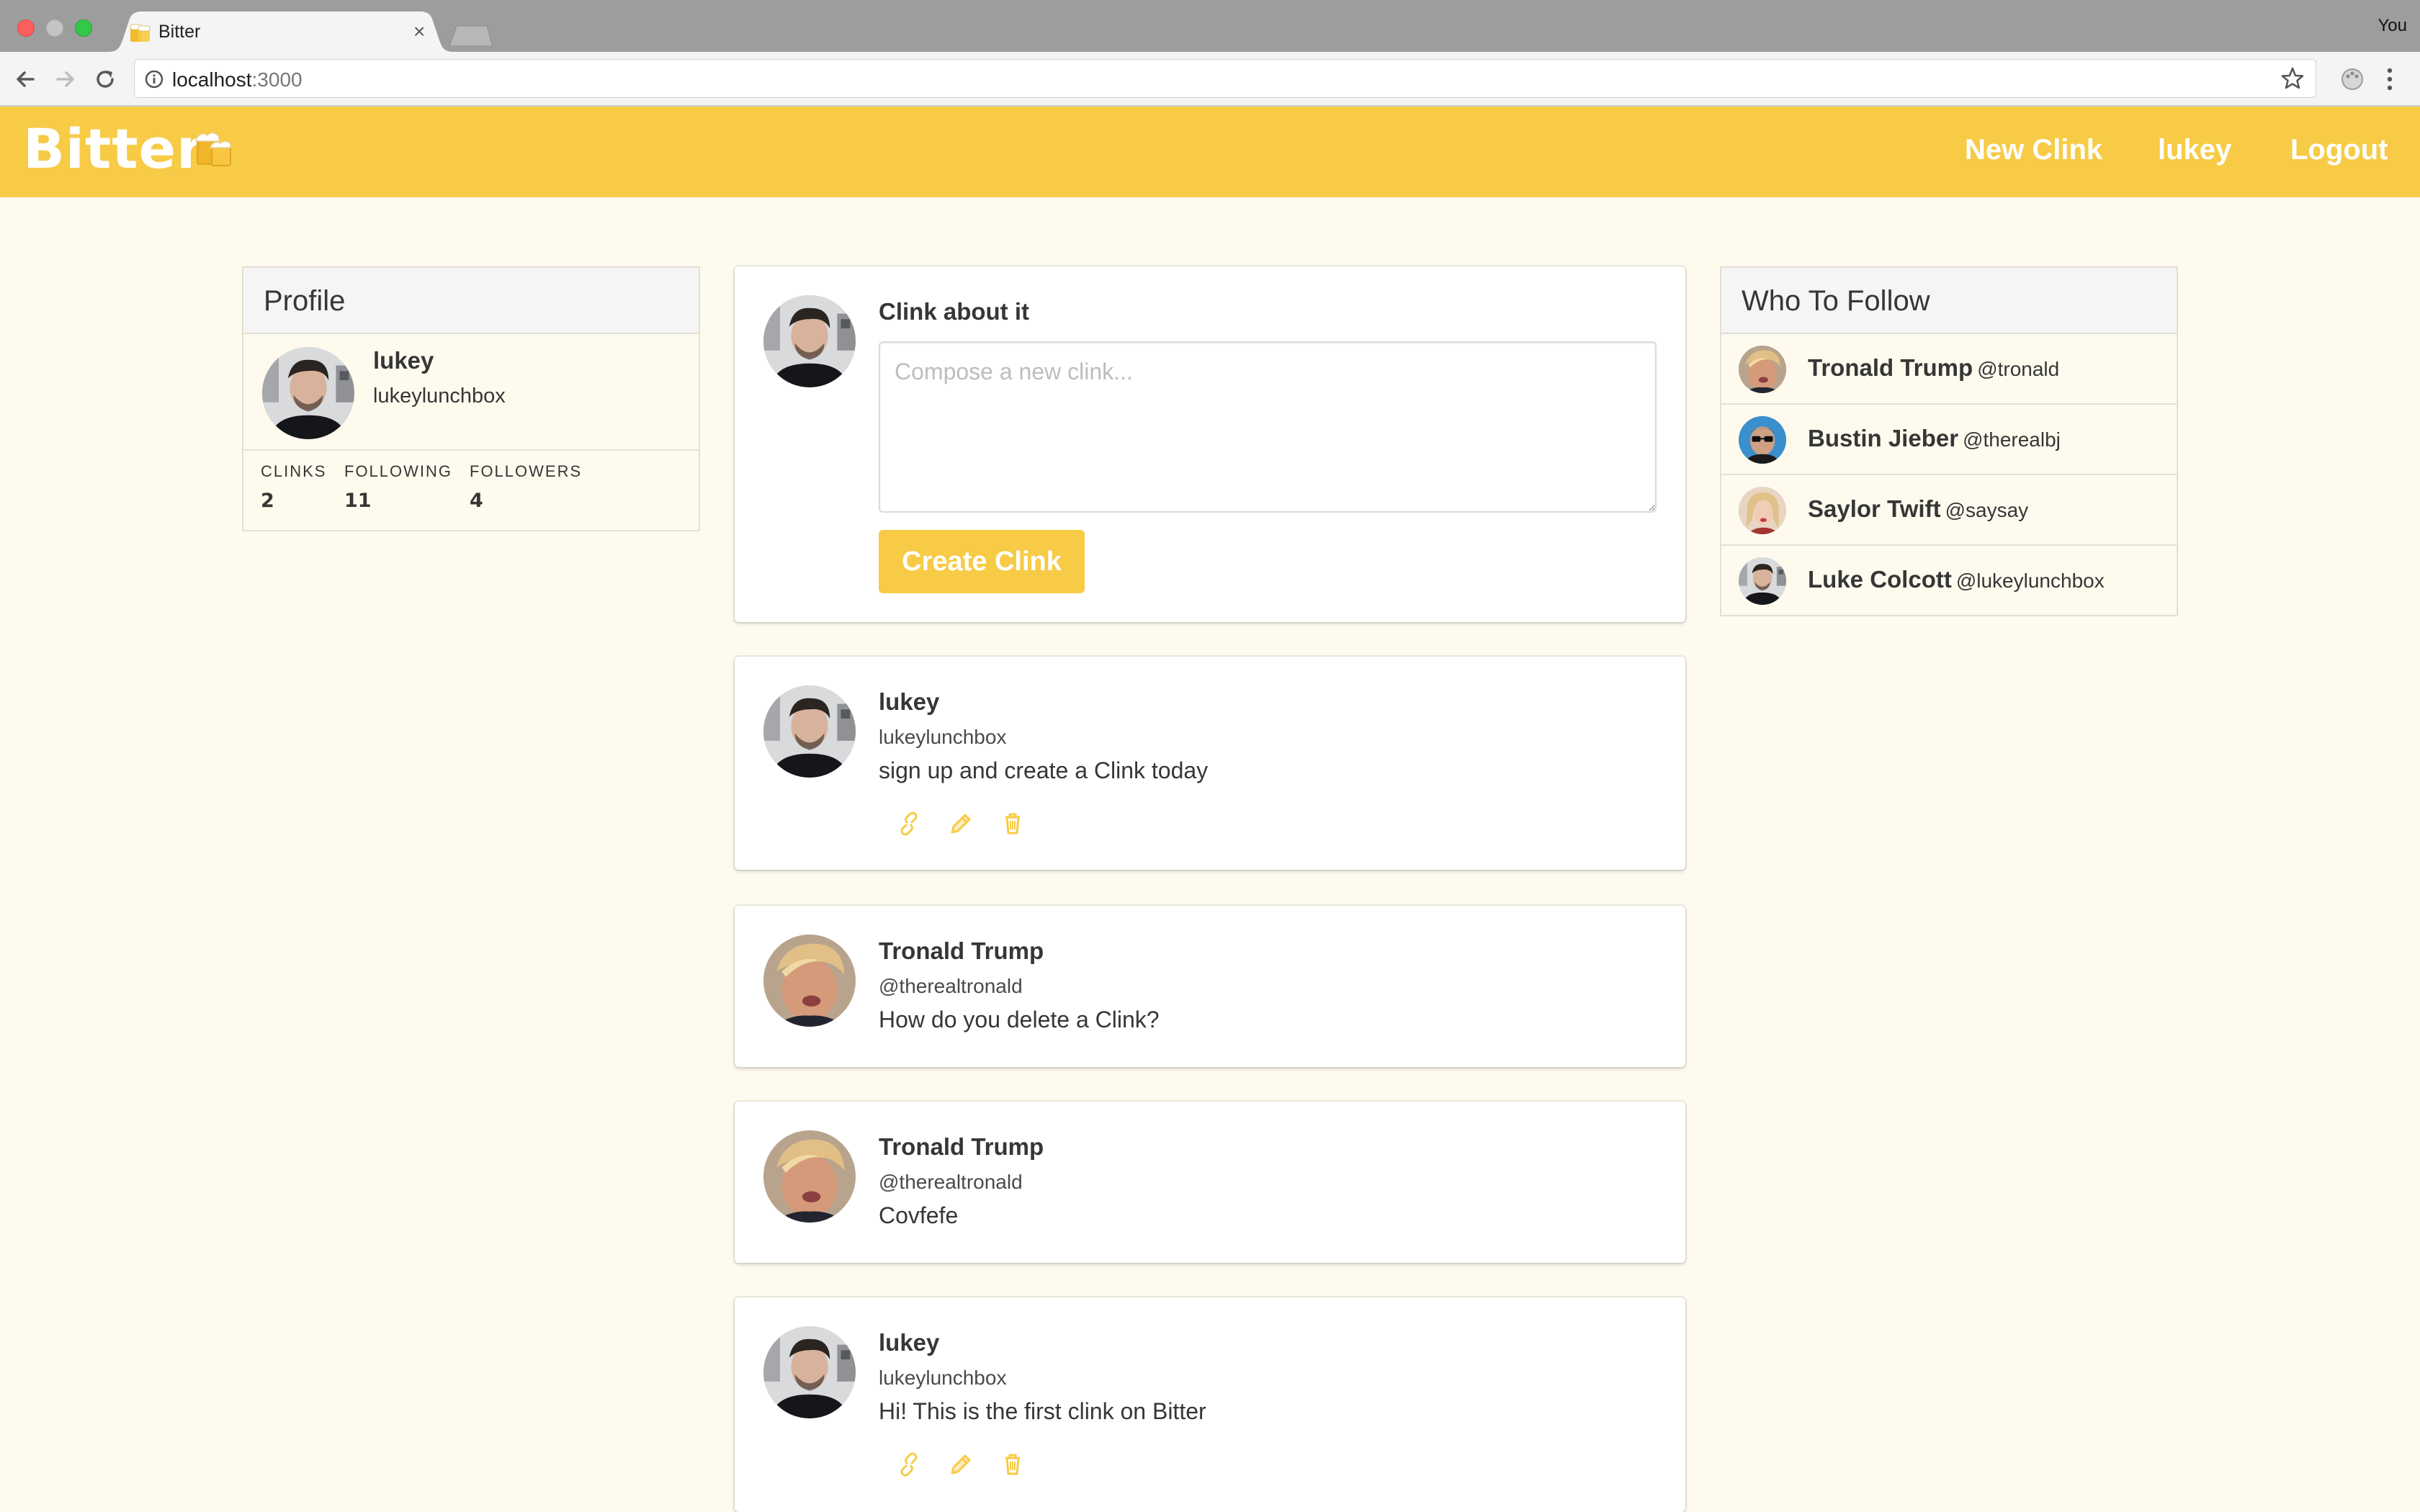 The height and width of the screenshot is (1512, 2420). I want to click on profile-divider, so click(471, 450).